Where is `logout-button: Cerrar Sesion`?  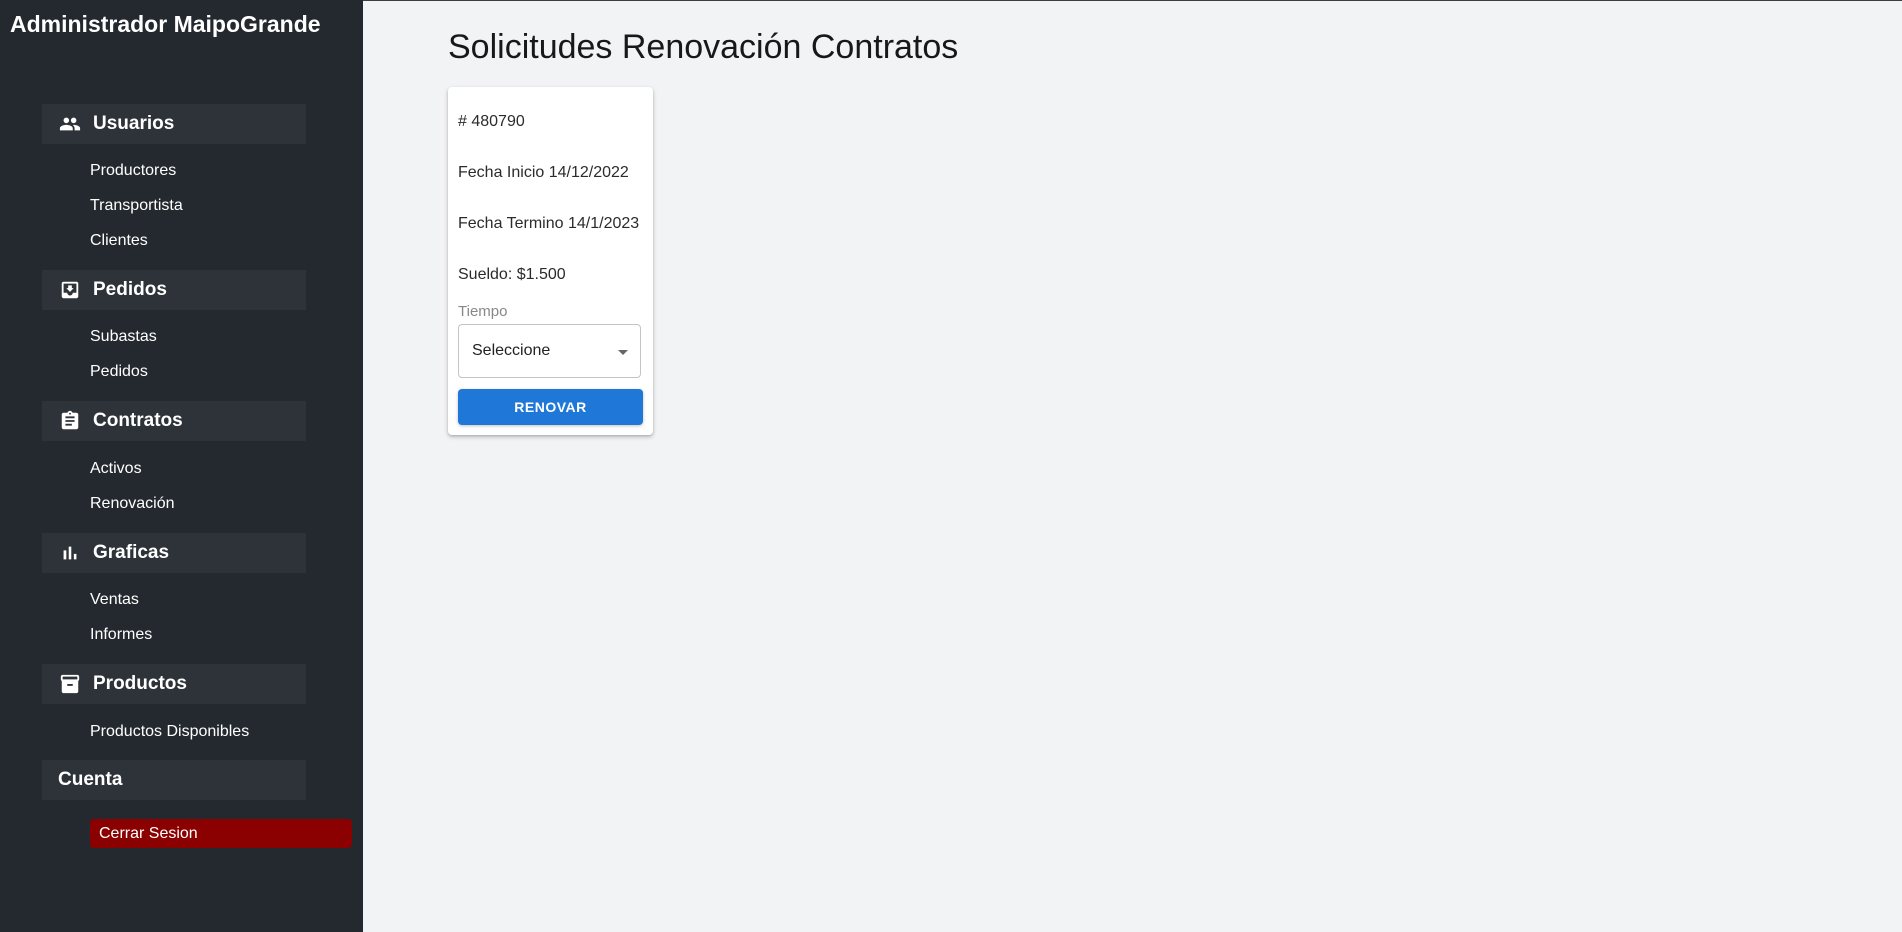 logout-button: Cerrar Sesion is located at coordinates (221, 833).